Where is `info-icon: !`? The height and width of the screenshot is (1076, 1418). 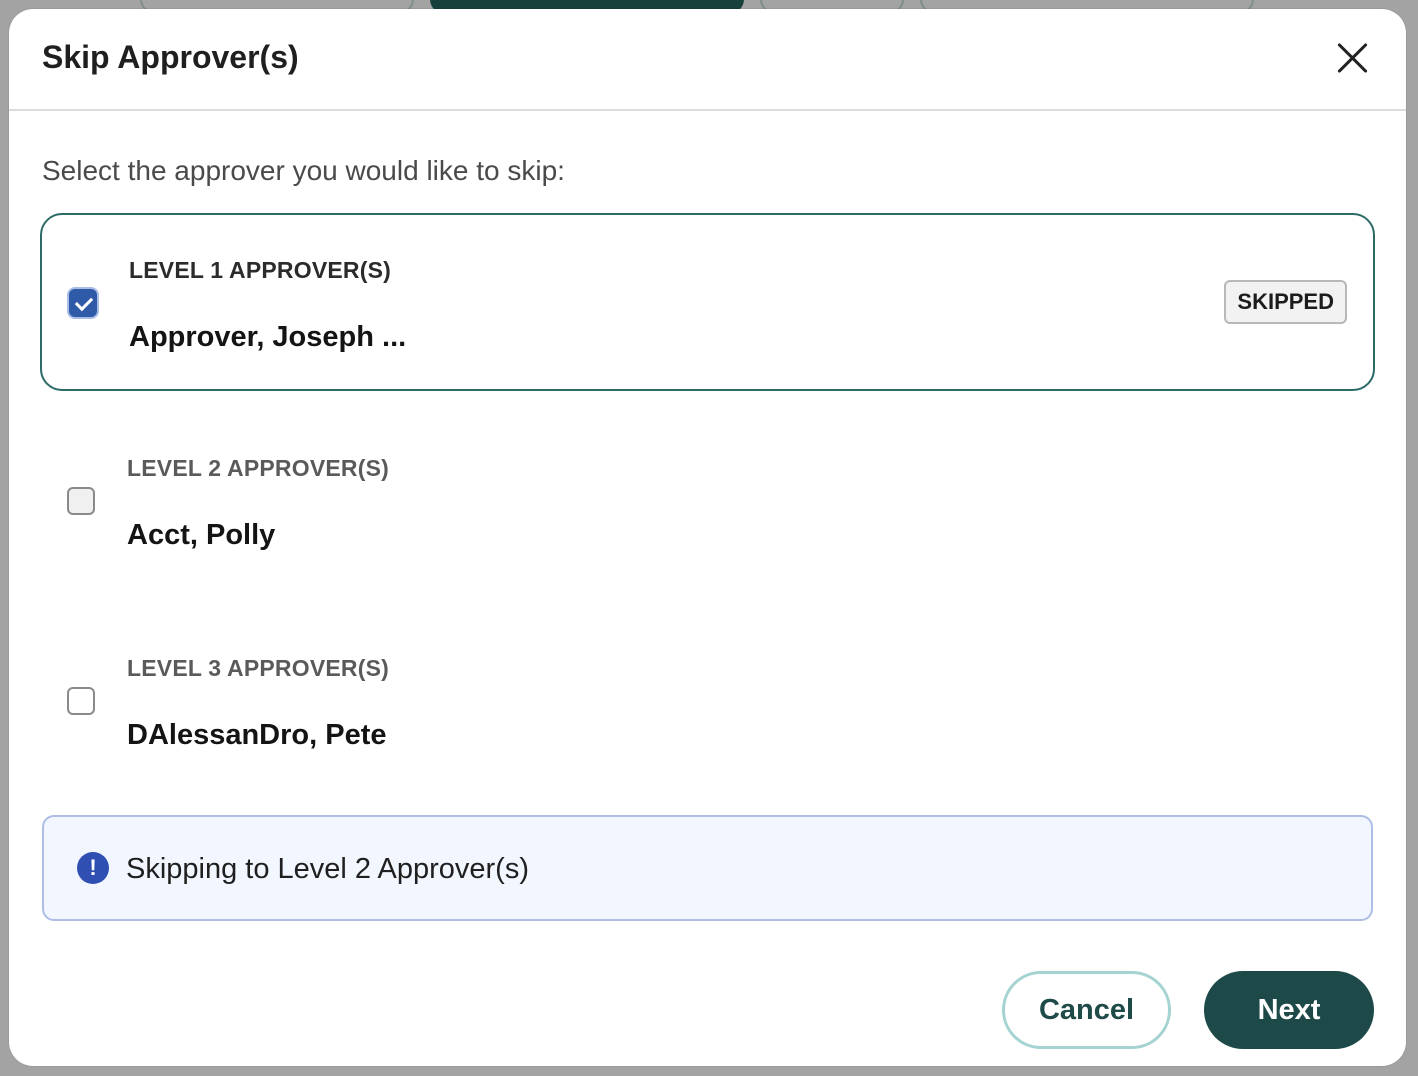
info-icon: ! is located at coordinates (93, 868).